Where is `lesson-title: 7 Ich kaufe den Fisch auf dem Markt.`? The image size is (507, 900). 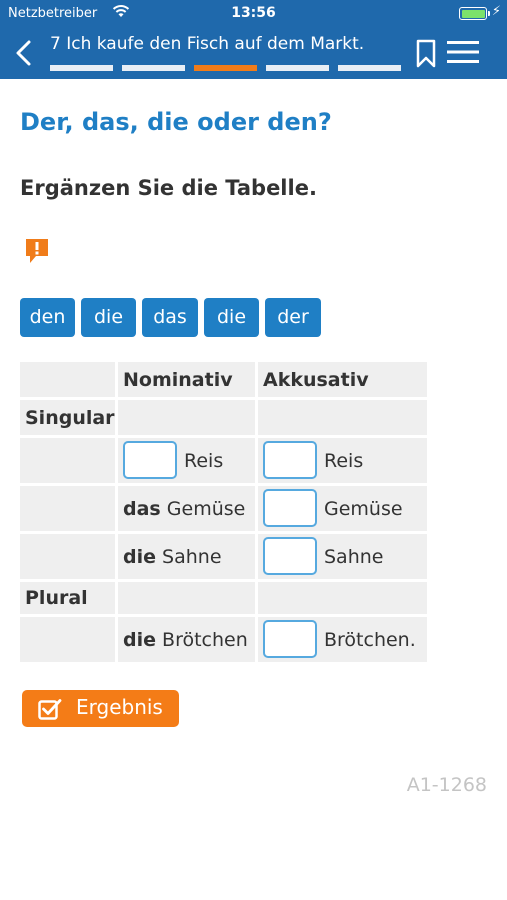
lesson-title: 7 Ich kaufe den Fisch auf dem Markt. is located at coordinates (207, 44).